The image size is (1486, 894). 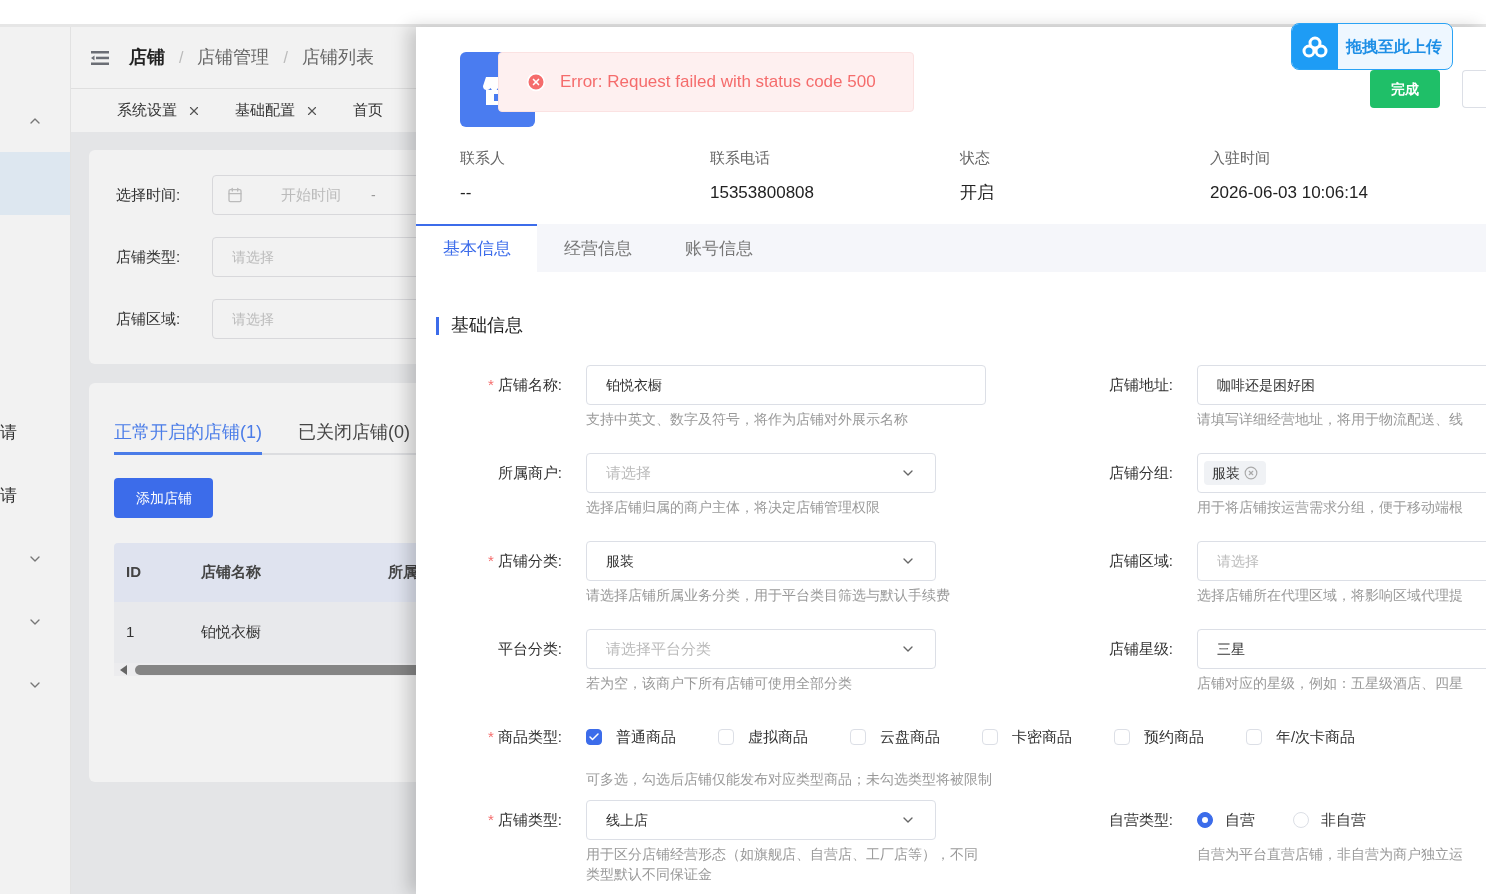 What do you see at coordinates (277, 110) in the screenshot?
I see `page-tab: 基础配置` at bounding box center [277, 110].